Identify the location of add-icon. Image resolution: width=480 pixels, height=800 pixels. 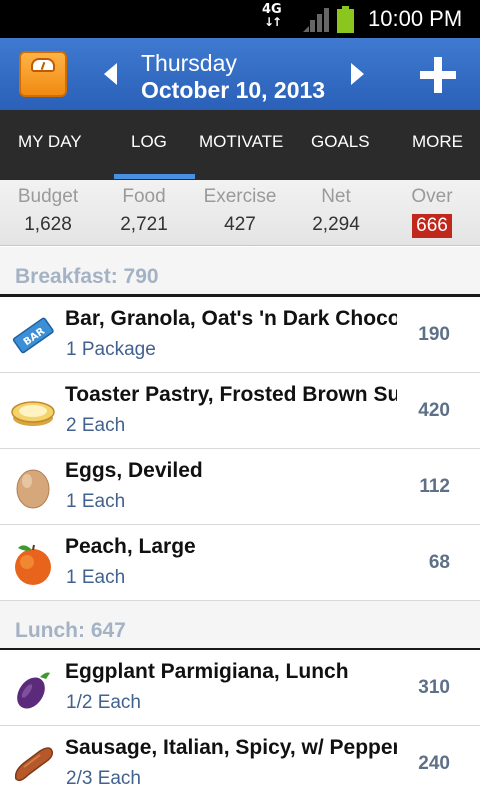
(438, 75).